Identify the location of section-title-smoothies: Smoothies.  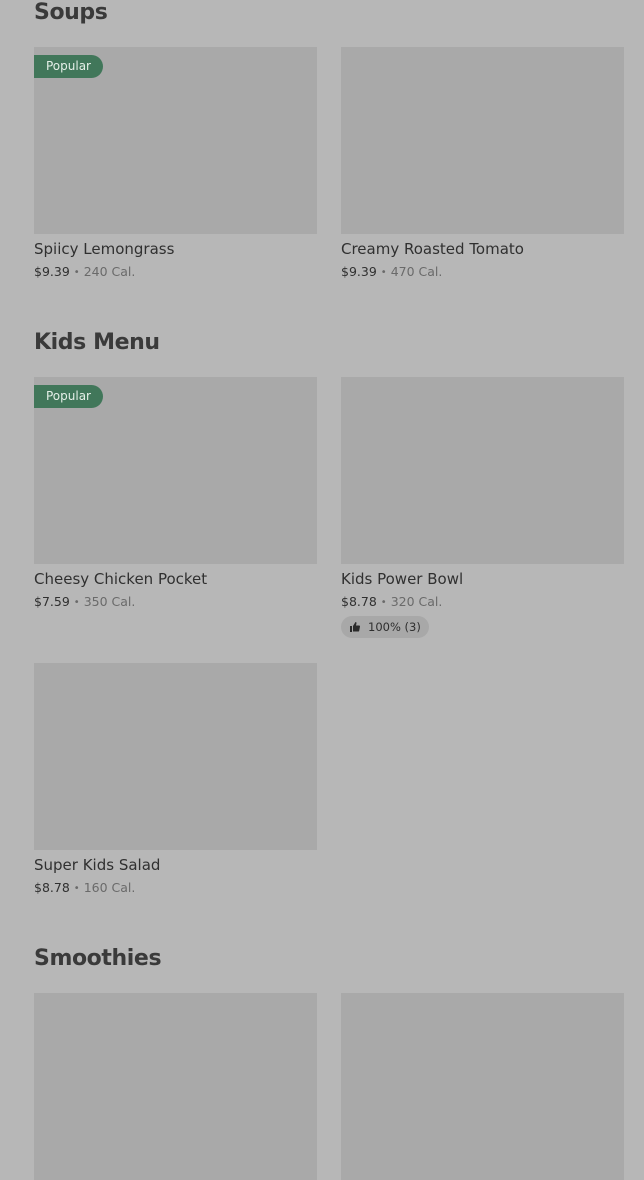
(98, 958).